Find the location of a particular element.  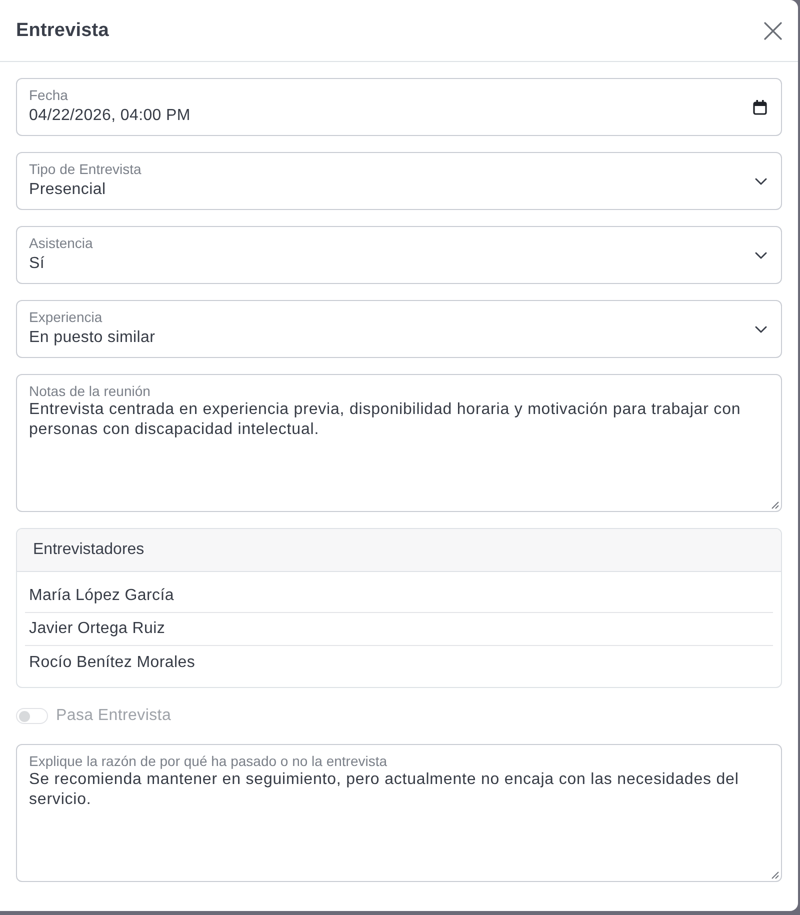

toggle-label: Pasa Entrevista is located at coordinates (114, 716).